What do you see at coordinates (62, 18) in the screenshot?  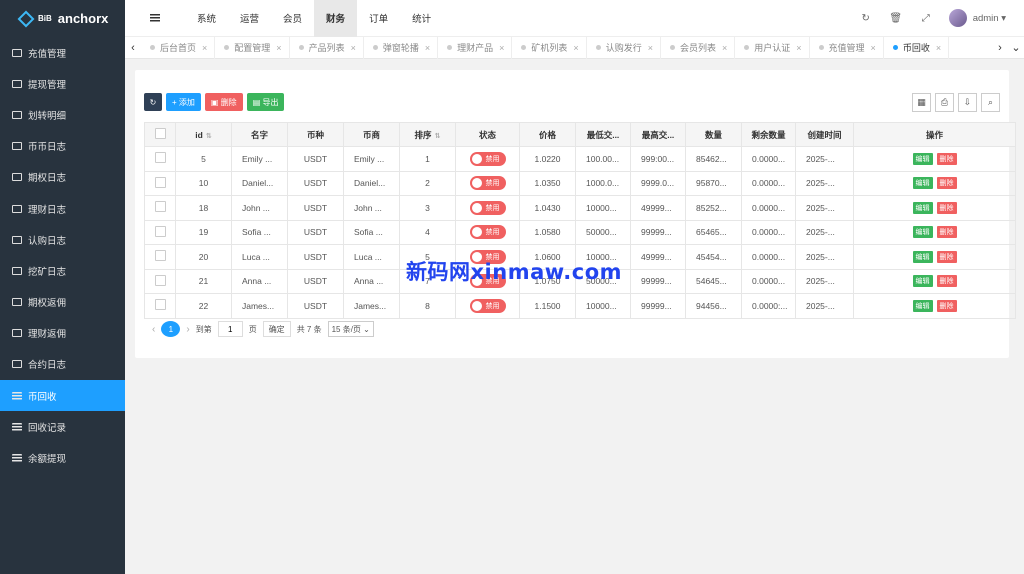 I see `brand: BiB anchorx` at bounding box center [62, 18].